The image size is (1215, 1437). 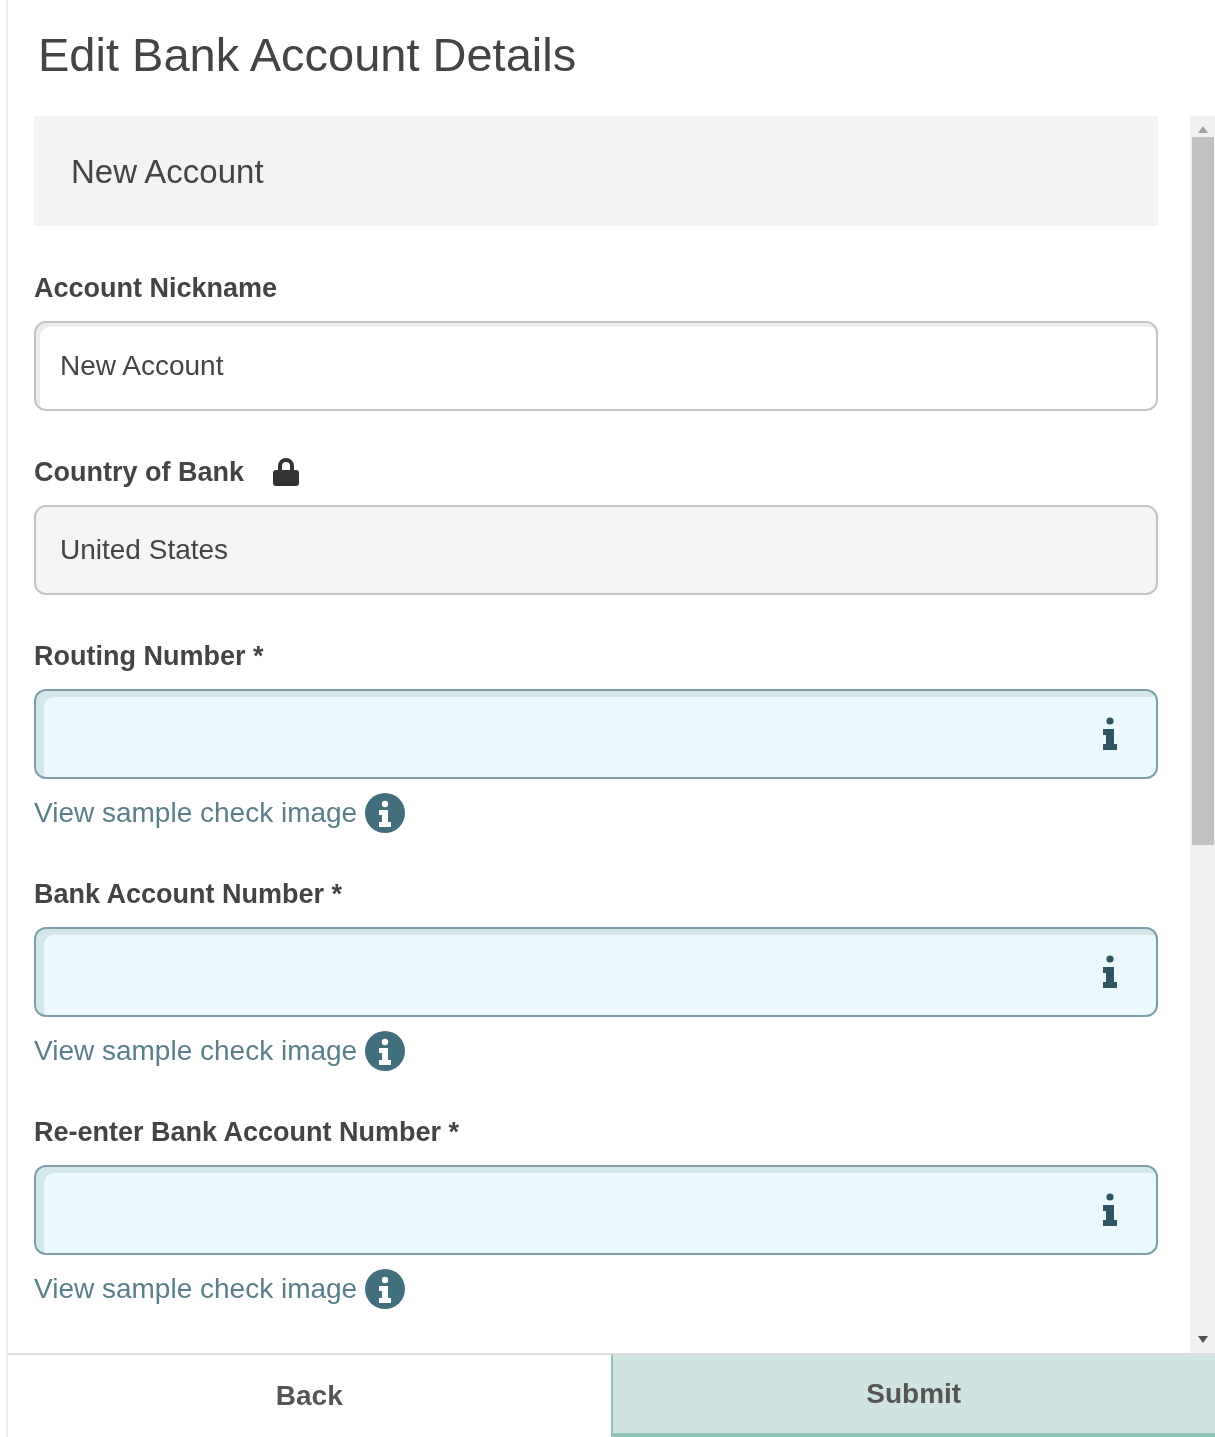 What do you see at coordinates (247, 1132) in the screenshot?
I see `field-label: Re-enter Bank Account Number *` at bounding box center [247, 1132].